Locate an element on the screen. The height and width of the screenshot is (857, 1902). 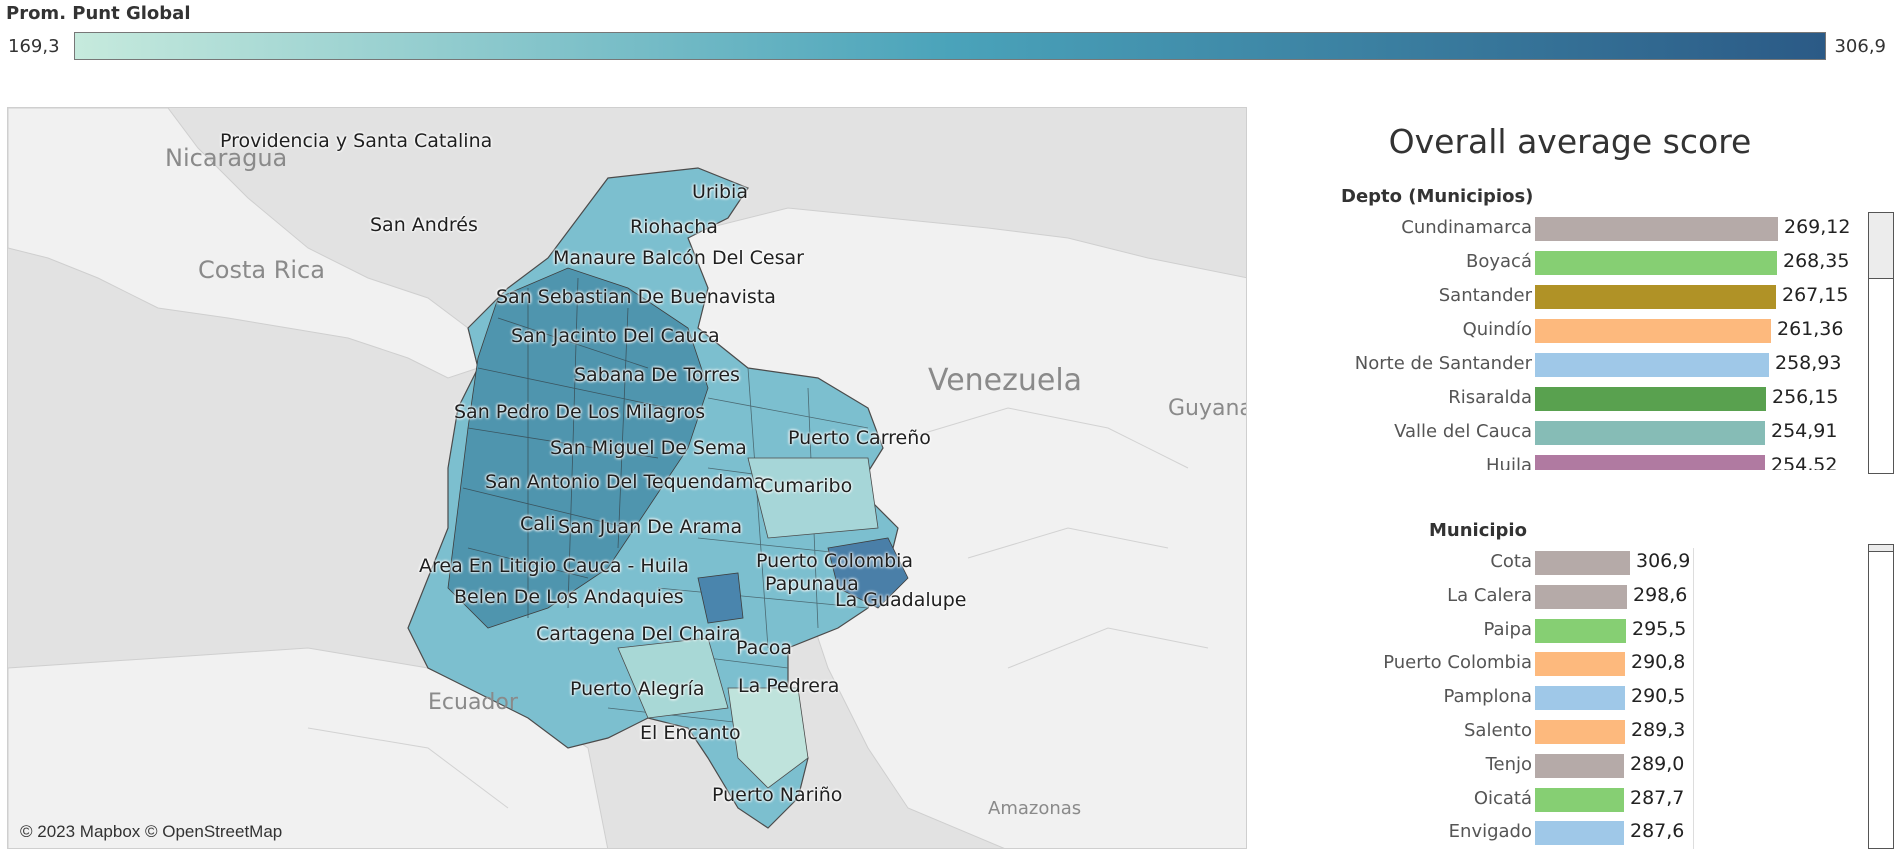
bar-row: La Calera 298,6 is located at coordinates (1580, 597).